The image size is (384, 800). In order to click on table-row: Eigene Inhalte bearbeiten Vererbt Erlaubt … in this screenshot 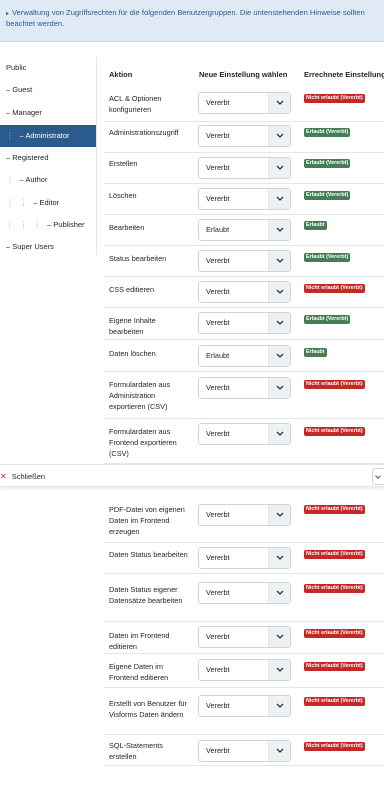, I will do `click(244, 324)`.